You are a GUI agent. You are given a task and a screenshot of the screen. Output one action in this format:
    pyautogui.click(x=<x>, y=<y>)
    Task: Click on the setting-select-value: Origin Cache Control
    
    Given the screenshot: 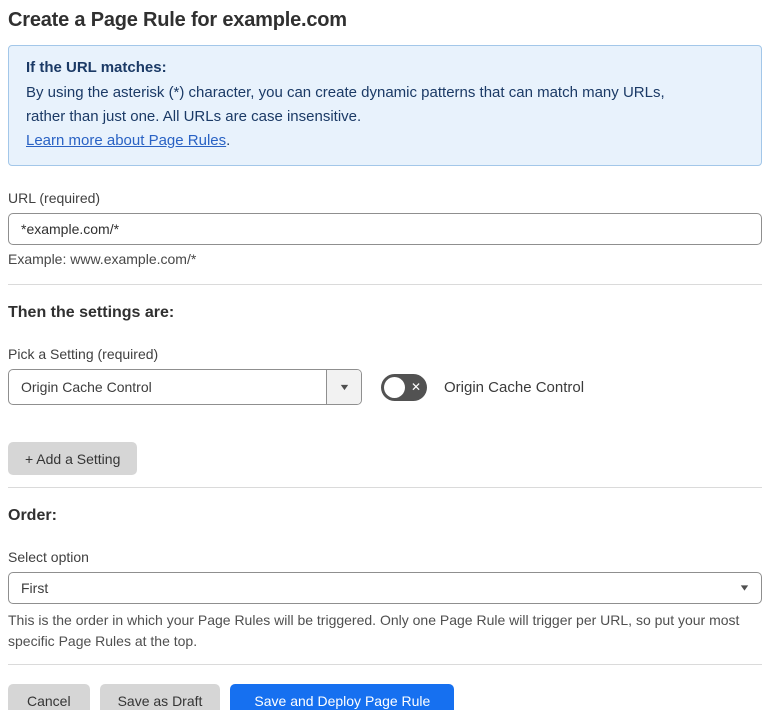 What is the action you would take?
    pyautogui.click(x=86, y=387)
    